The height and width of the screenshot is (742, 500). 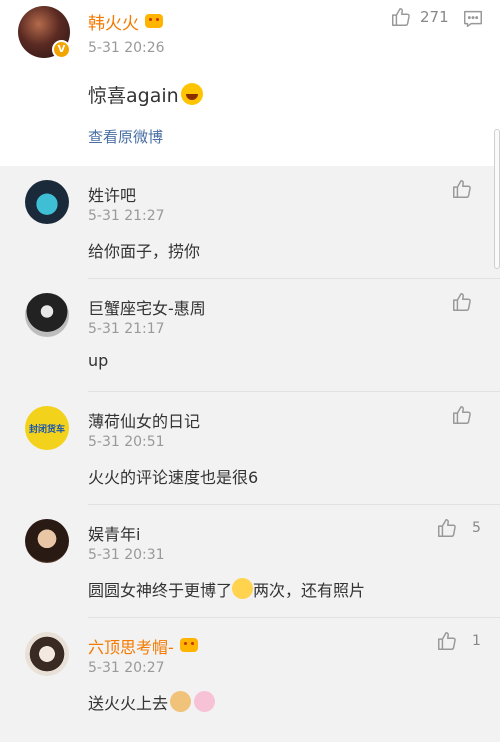 I want to click on commenter-name: 姓许吧, so click(x=112, y=194).